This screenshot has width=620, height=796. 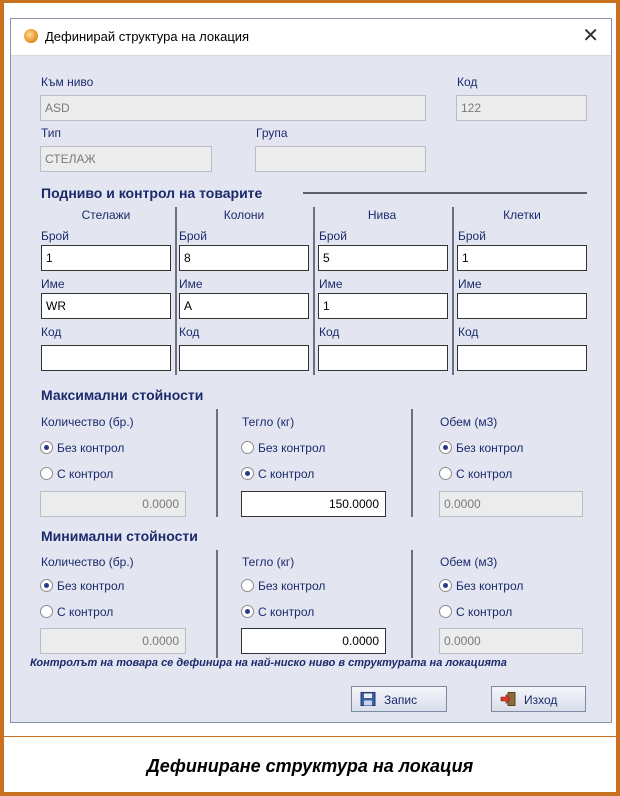 What do you see at coordinates (368, 699) in the screenshot?
I see `floppy-icon` at bounding box center [368, 699].